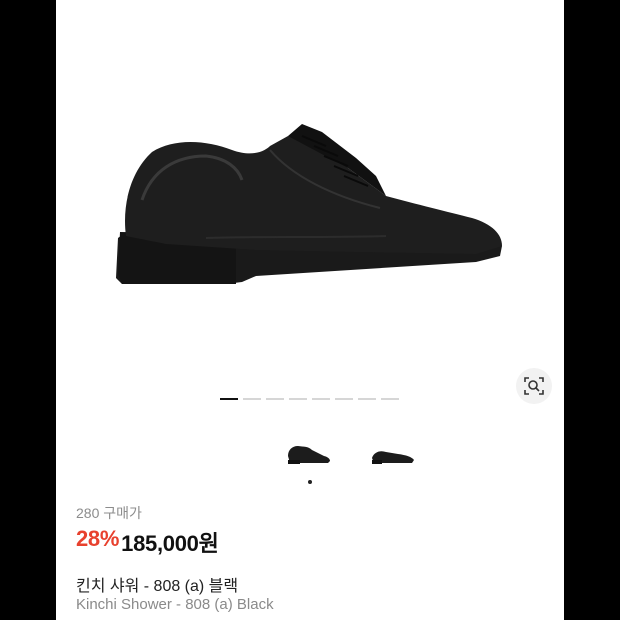 Image resolution: width=620 pixels, height=620 pixels. I want to click on image-search-icon, so click(534, 386).